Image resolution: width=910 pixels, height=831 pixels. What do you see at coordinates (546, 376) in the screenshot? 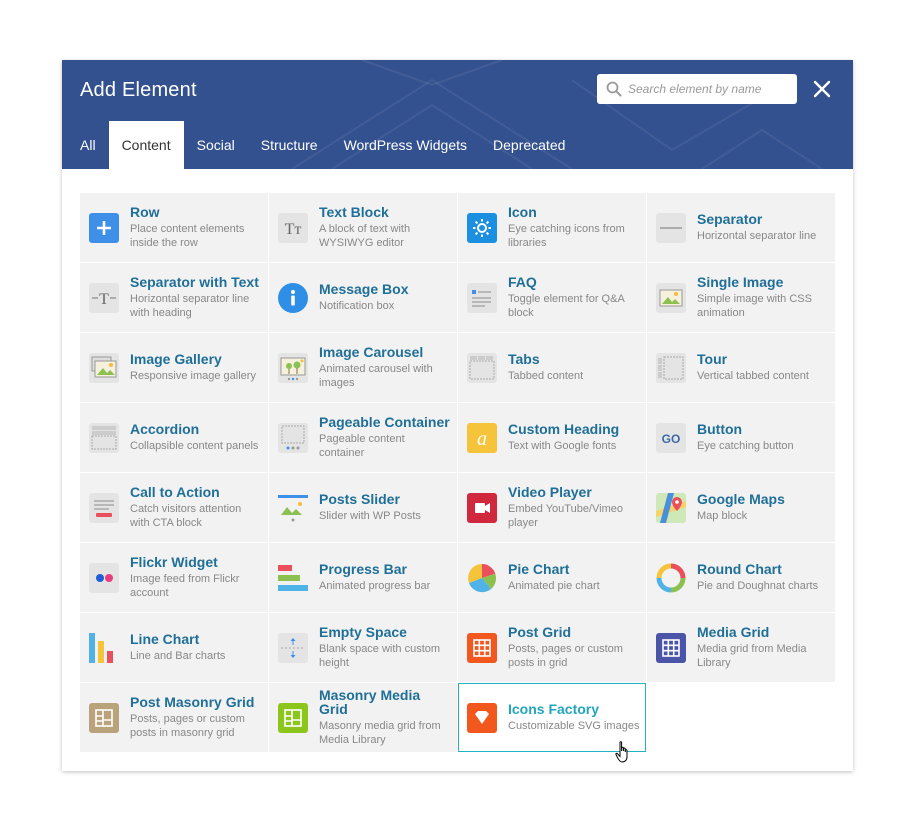
I see `element-description: Tabbed content` at bounding box center [546, 376].